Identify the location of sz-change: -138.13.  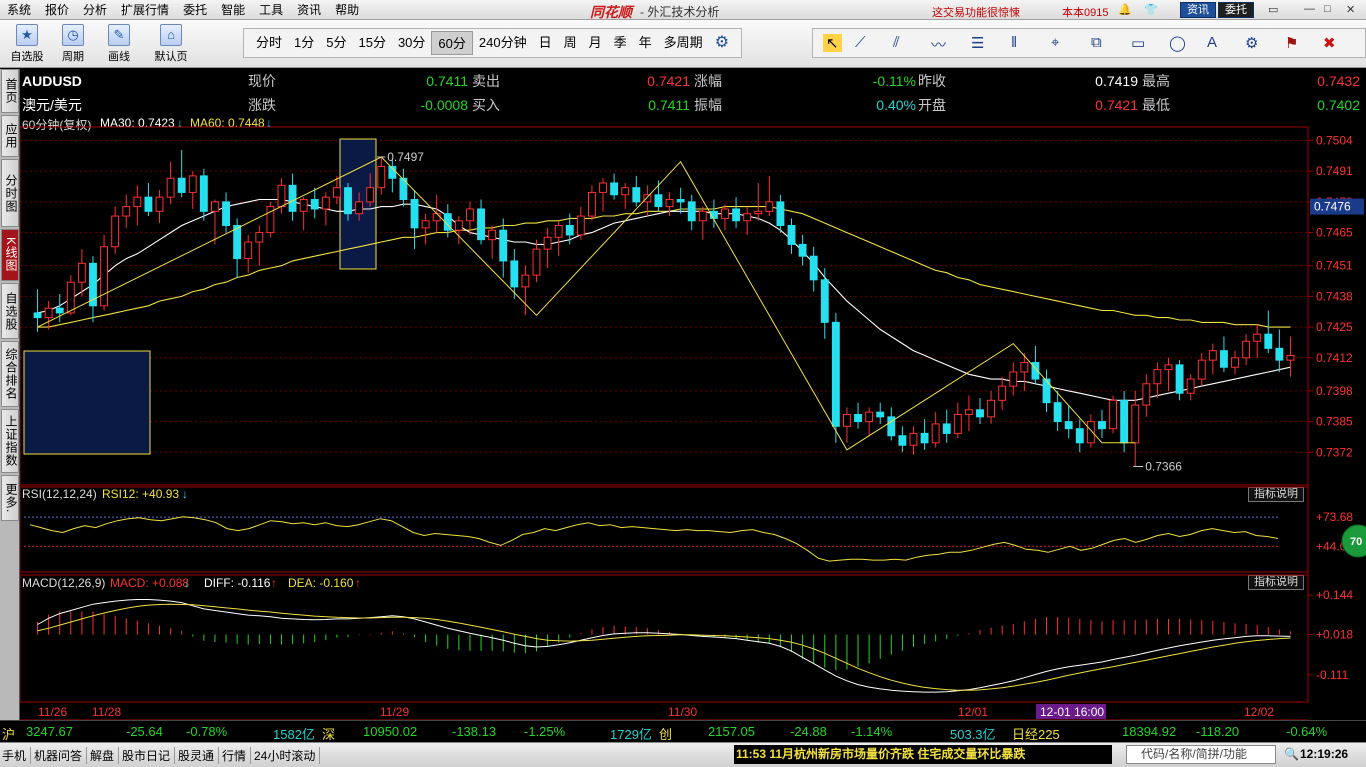
(474, 731).